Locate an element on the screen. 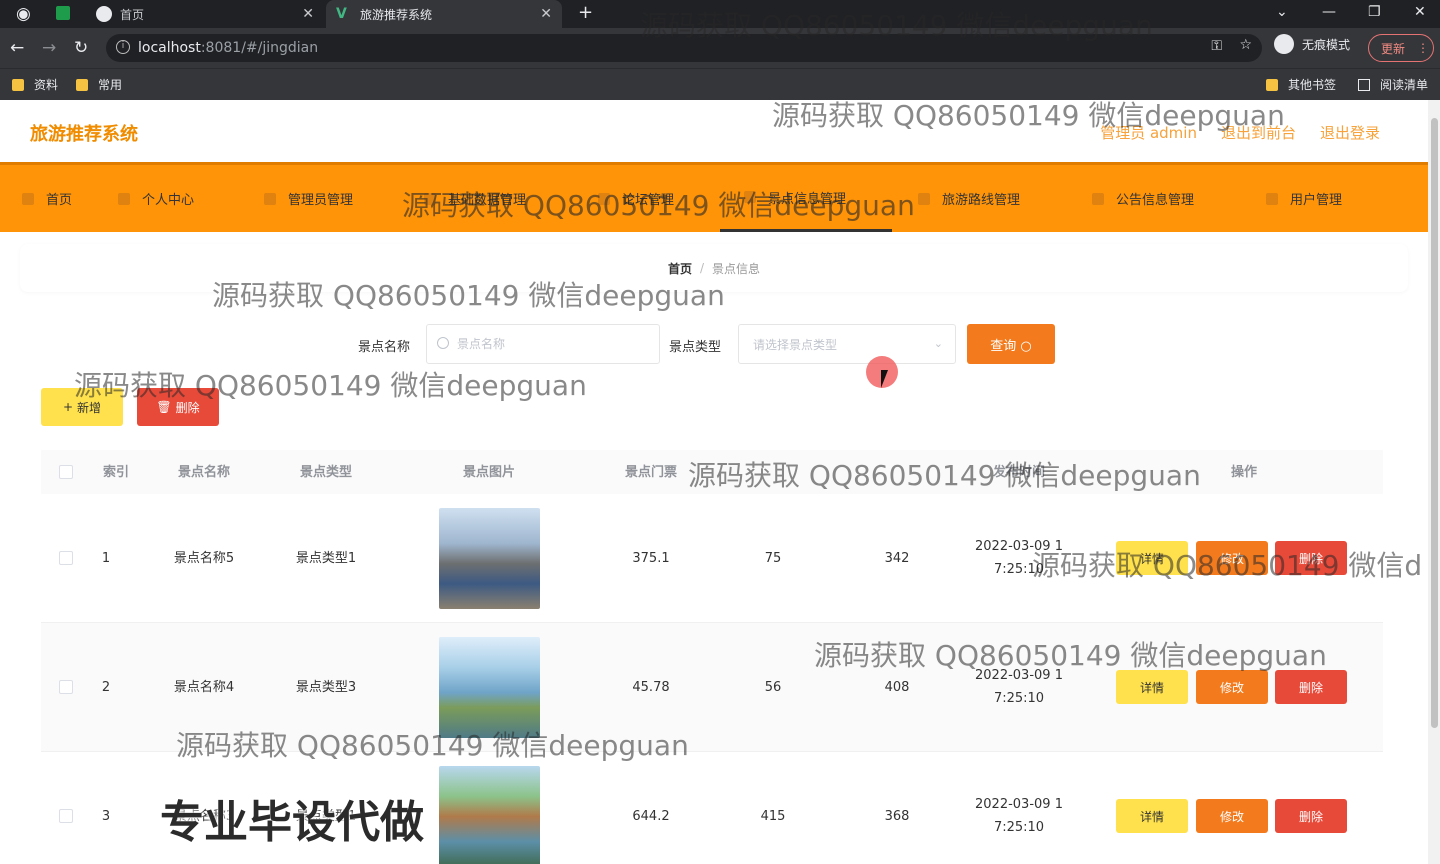  nav-label: 论坛管理 is located at coordinates (648, 200).